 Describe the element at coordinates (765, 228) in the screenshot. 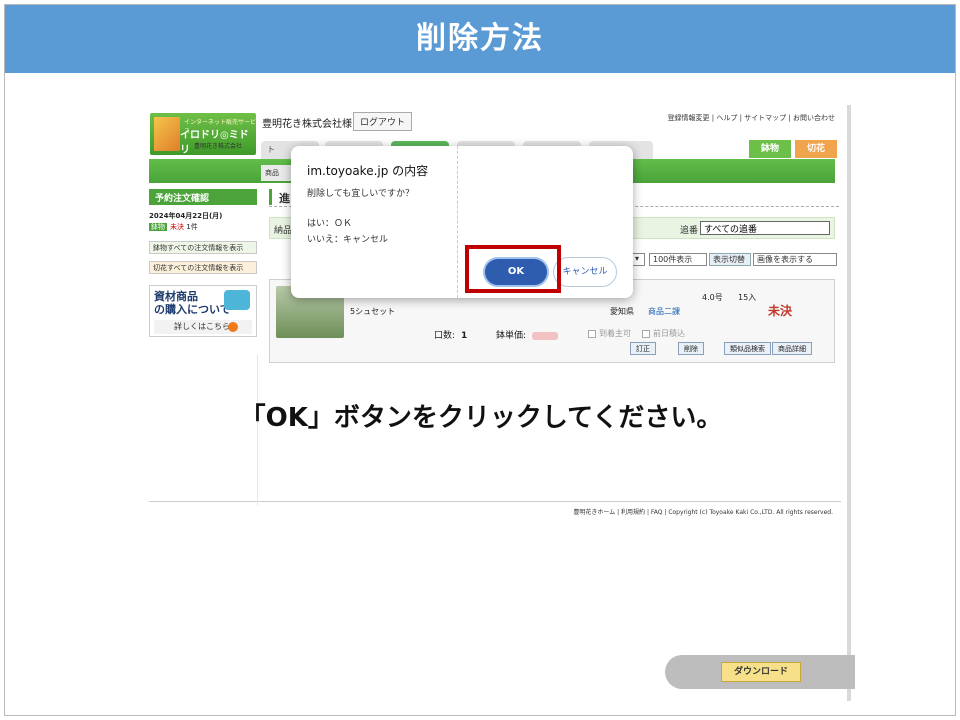

I see `tracking-select: すべての追番` at that location.